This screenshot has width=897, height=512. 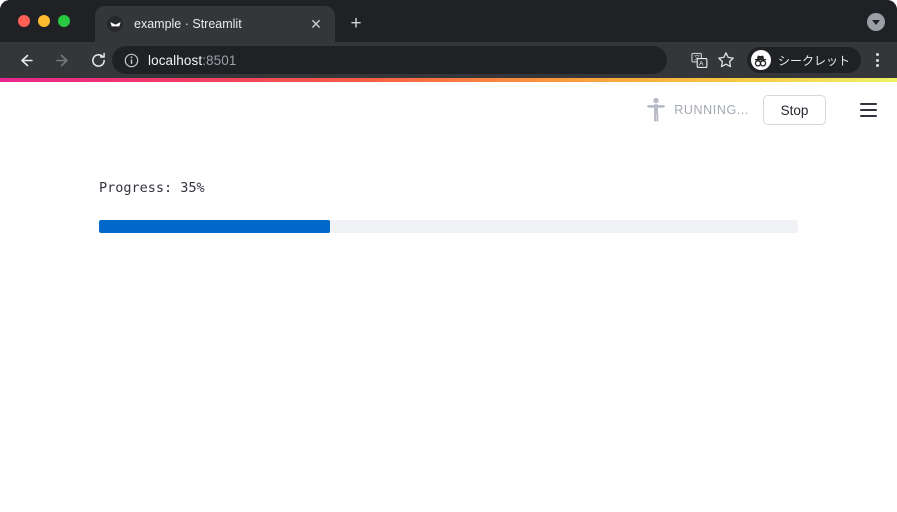 I want to click on streamlit-favicon, so click(x=115, y=24).